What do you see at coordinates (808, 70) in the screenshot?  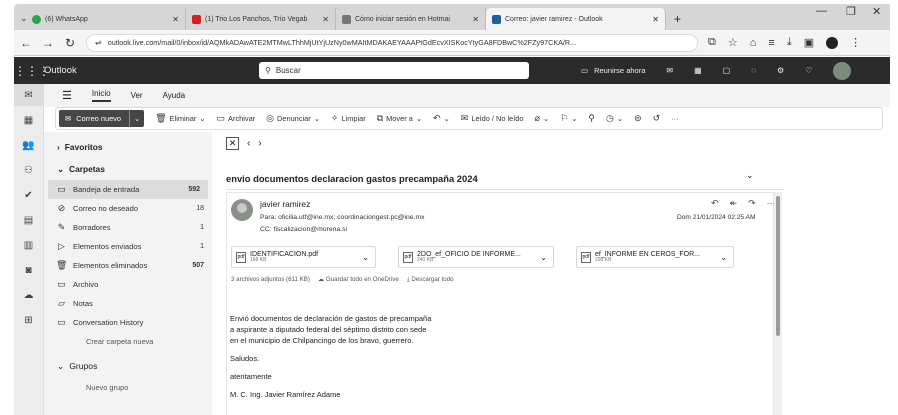 I see `tips-icon: ♡` at bounding box center [808, 70].